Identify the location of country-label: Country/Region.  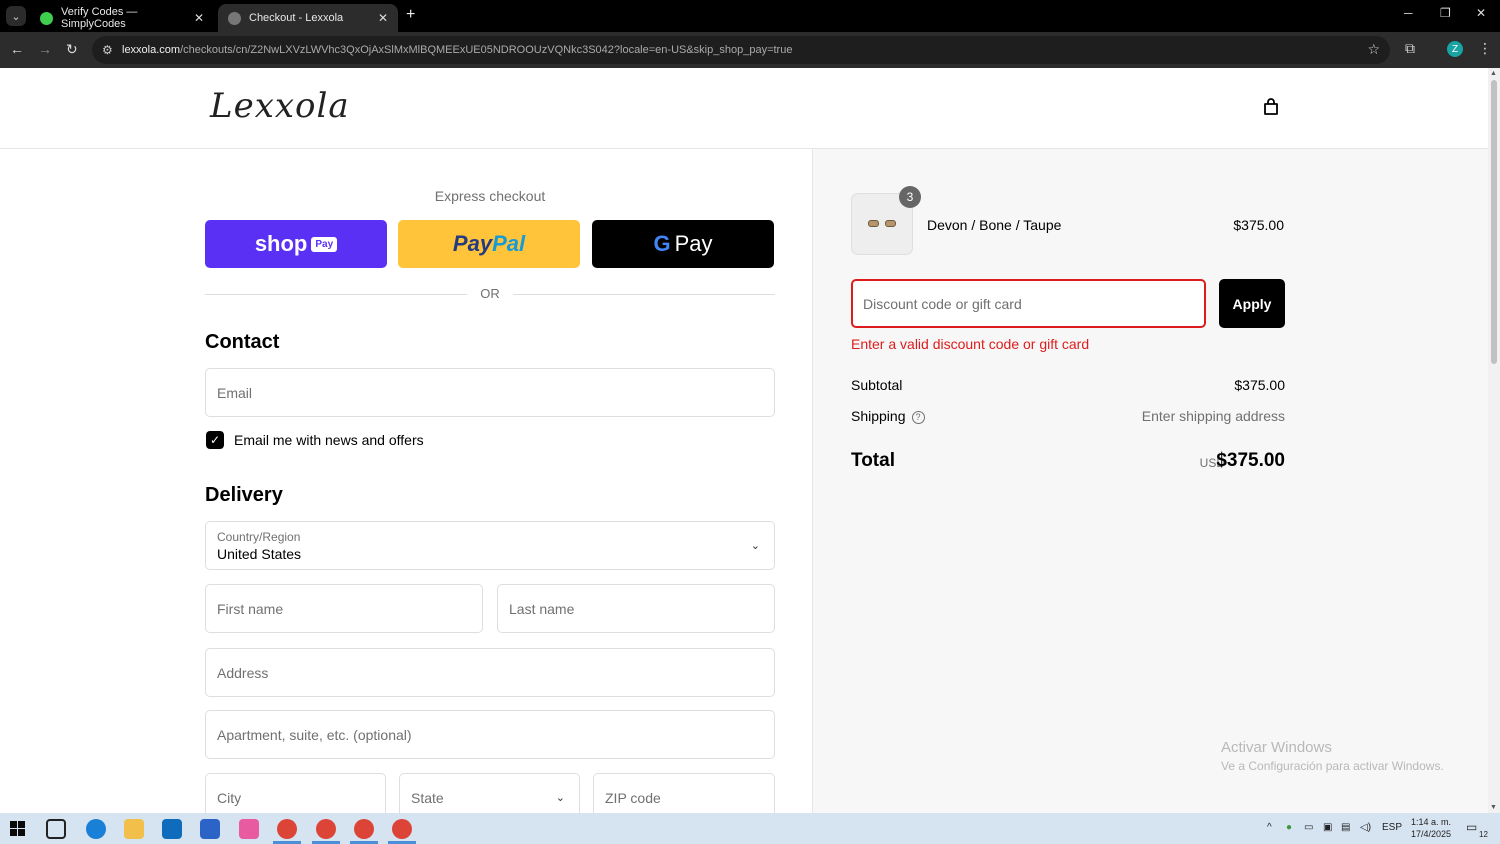
(259, 536).